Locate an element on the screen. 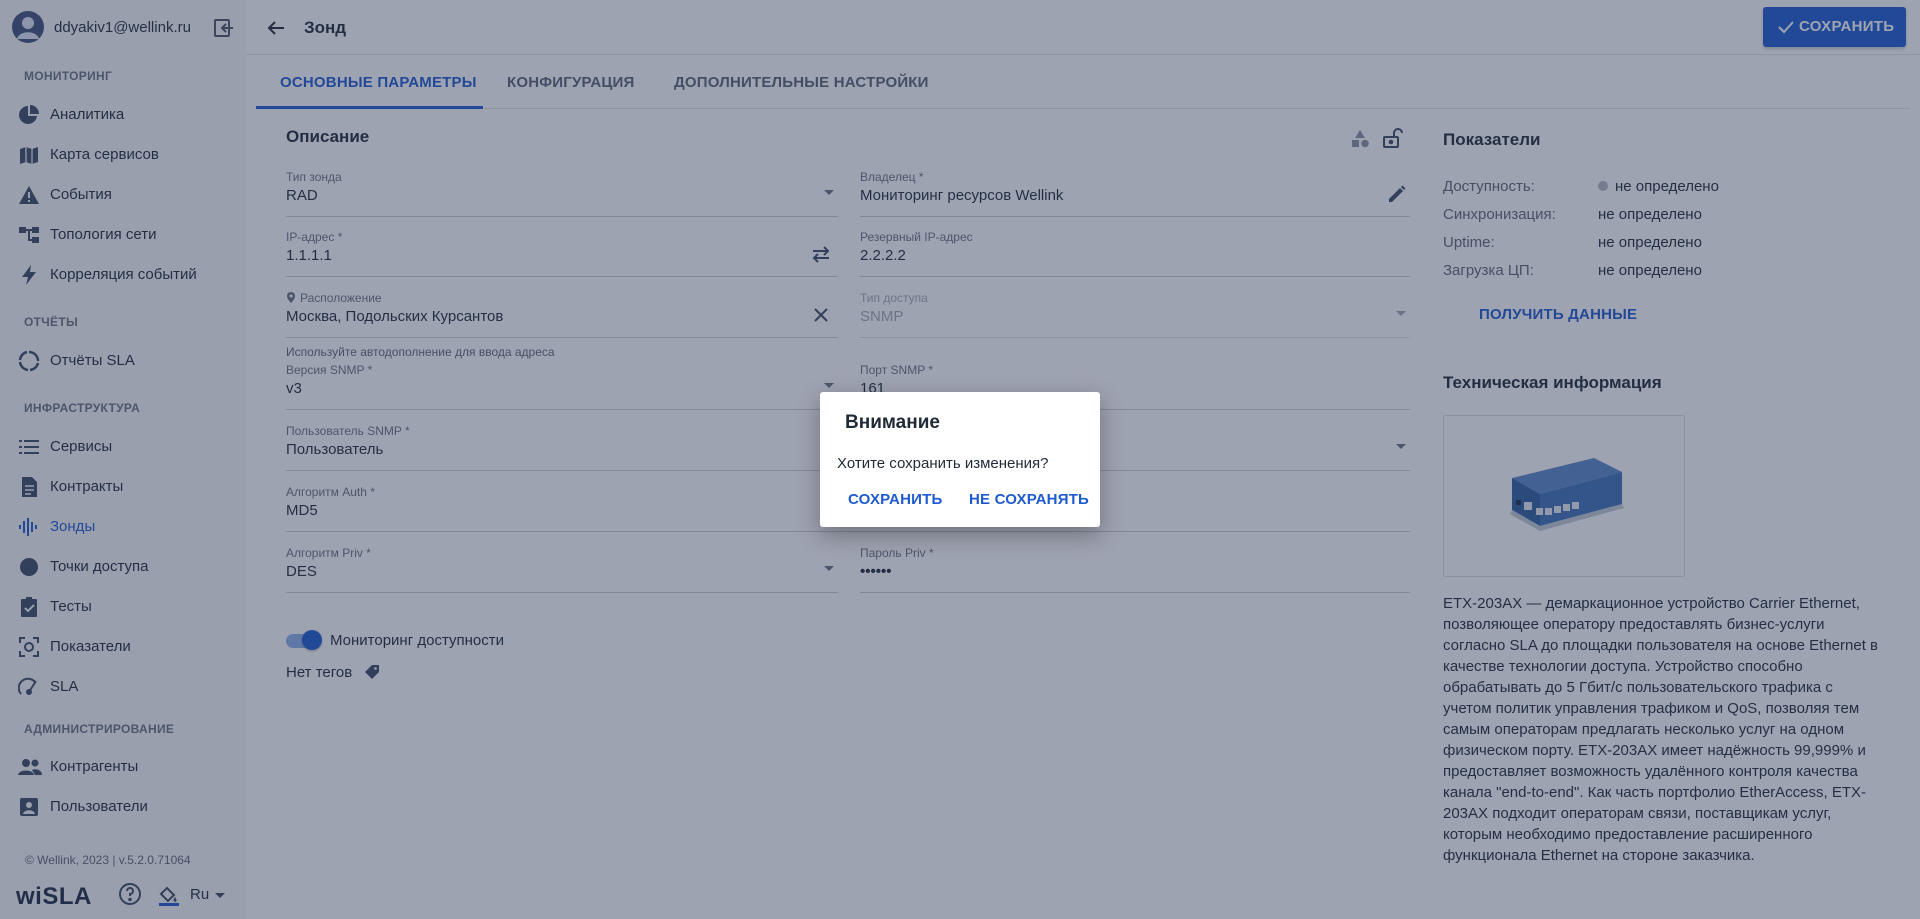 The height and width of the screenshot is (919, 1920). dialog-save-button: СОХРАНИТЬ is located at coordinates (895, 499).